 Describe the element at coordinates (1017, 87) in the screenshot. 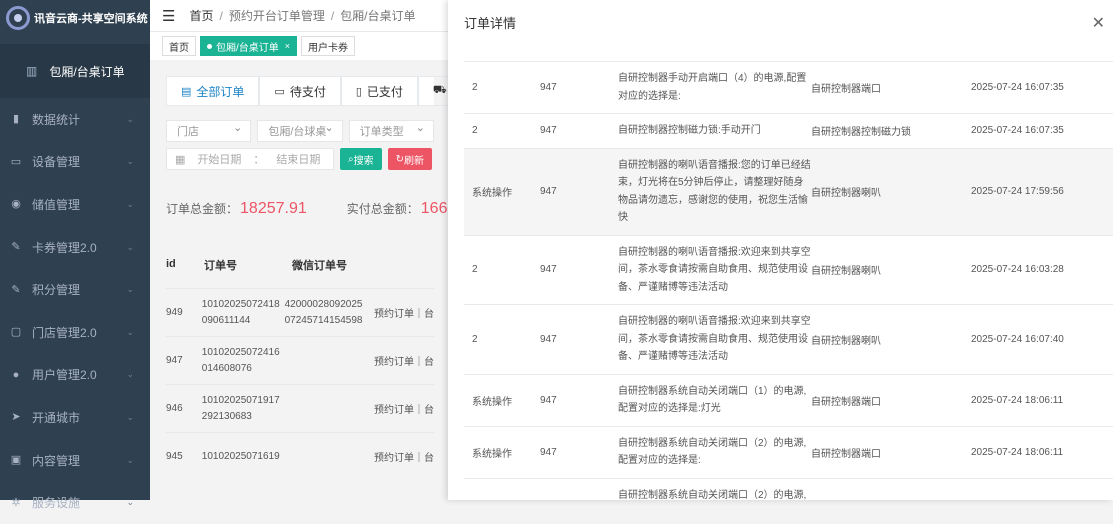

I see `log-time: 2025-07-24 16:07:35` at that location.